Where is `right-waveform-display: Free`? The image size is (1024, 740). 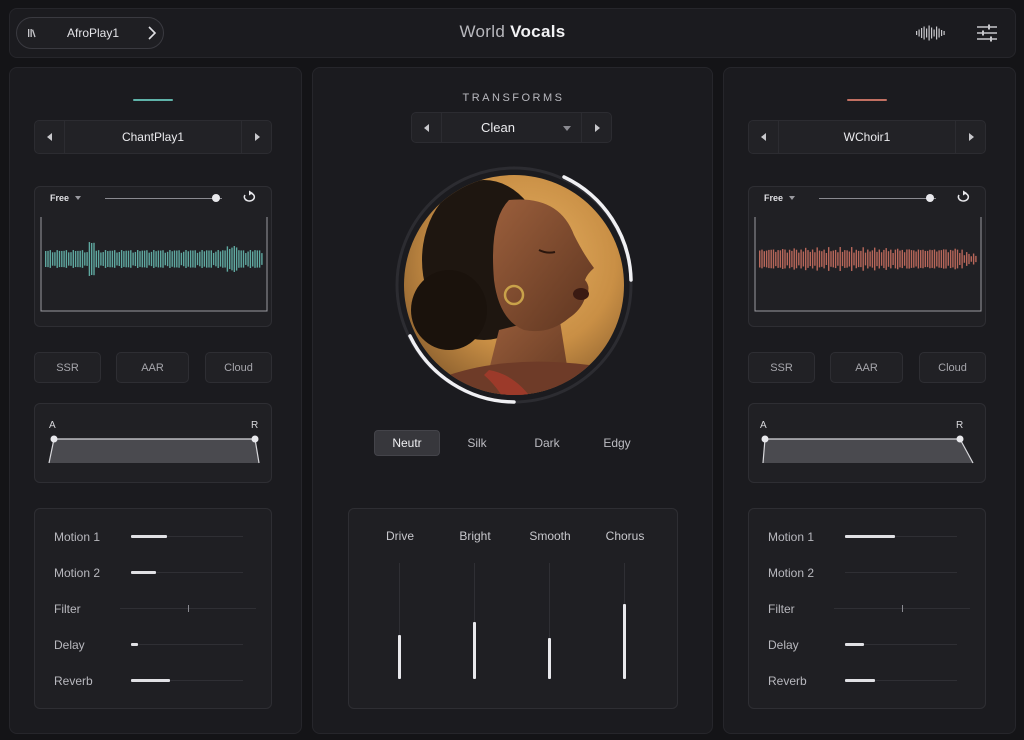
right-waveform-display: Free is located at coordinates (867, 256).